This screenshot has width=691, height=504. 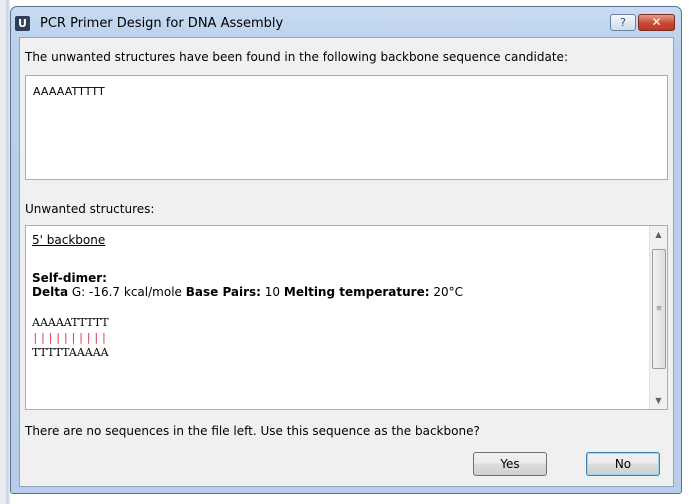 I want to click on scrollbar-thumb: ≡, so click(x=659, y=309).